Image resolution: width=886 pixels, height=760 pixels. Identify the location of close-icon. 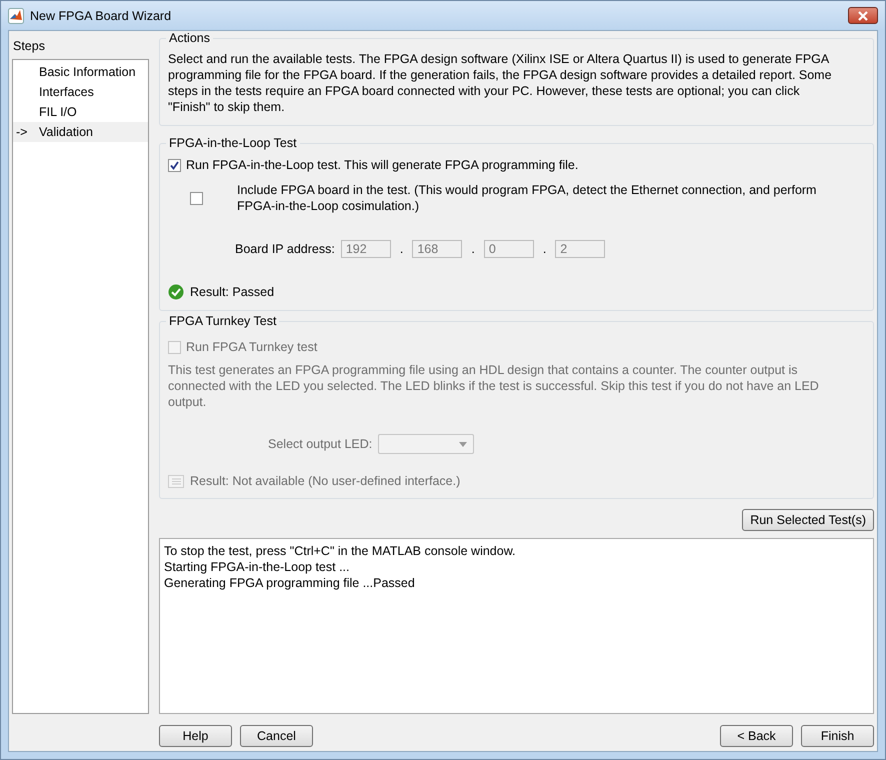
(863, 15).